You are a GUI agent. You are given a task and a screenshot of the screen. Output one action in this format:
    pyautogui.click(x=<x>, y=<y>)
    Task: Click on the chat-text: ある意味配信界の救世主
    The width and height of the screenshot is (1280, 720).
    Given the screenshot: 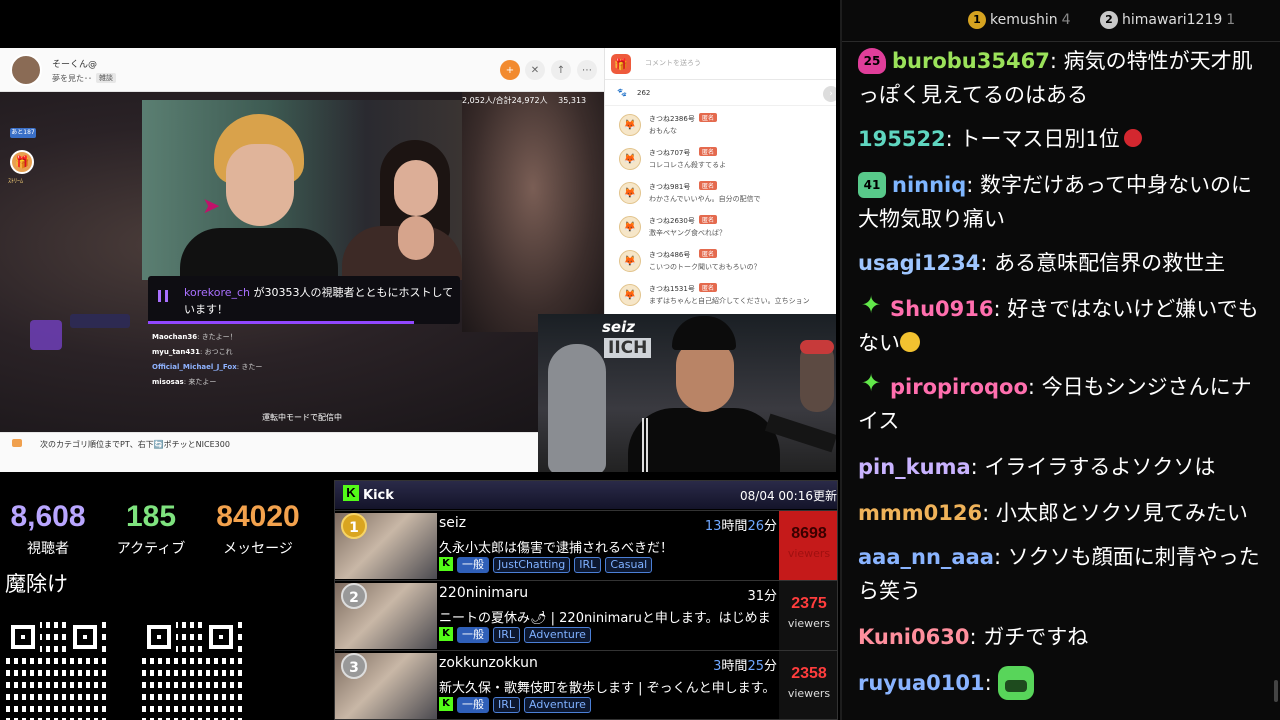 What is the action you would take?
    pyautogui.click(x=1110, y=263)
    